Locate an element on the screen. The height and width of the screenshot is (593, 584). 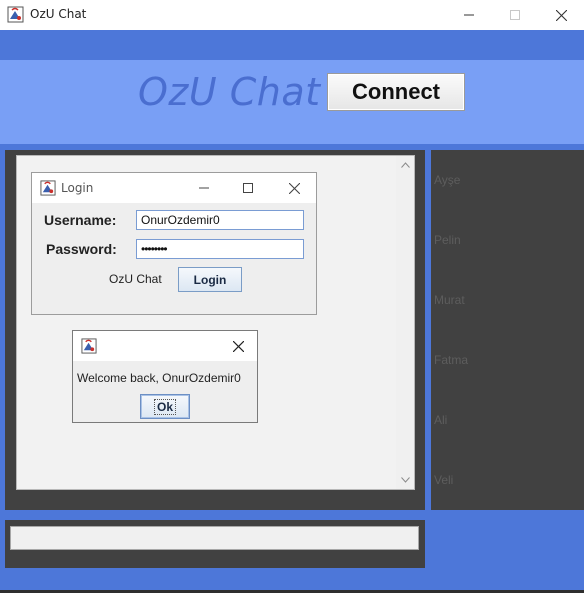
welcome-close-button is located at coordinates (238, 346).